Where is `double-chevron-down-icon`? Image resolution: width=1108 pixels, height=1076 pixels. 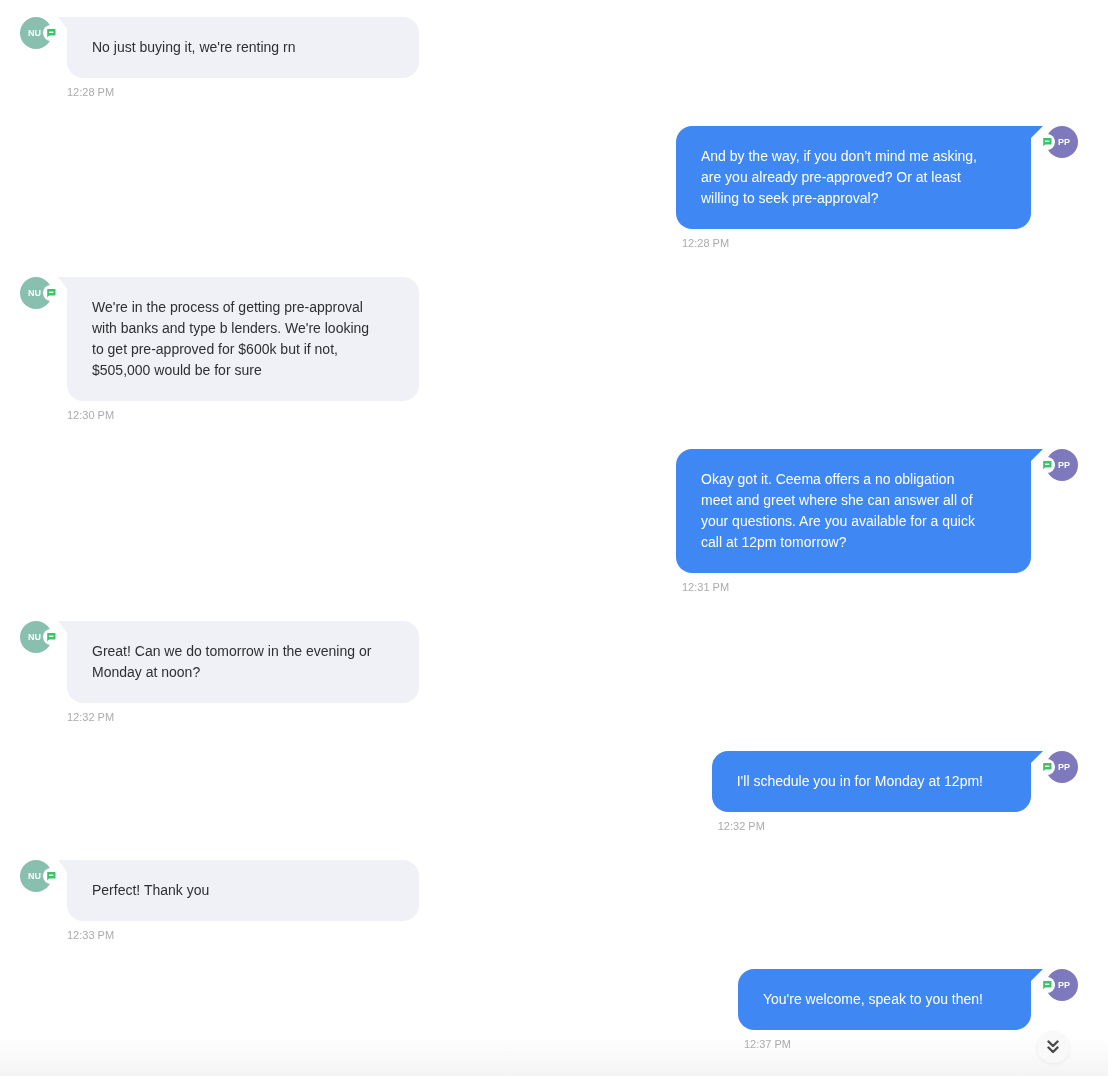
double-chevron-down-icon is located at coordinates (1053, 1047).